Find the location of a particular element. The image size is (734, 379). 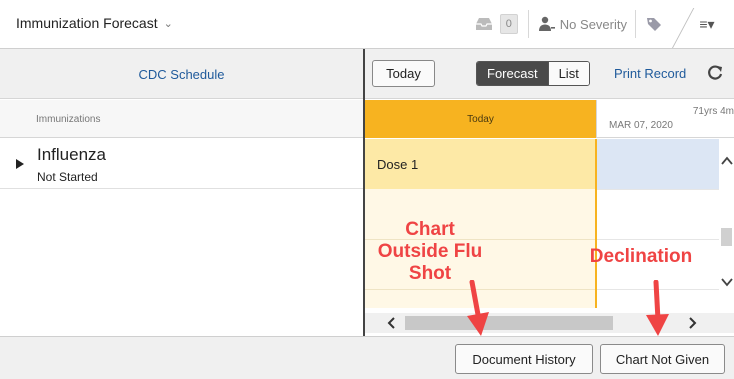

header-bar: Immunization Forecast ⌄ 0 No Severity ≡▾ is located at coordinates (367, 24).